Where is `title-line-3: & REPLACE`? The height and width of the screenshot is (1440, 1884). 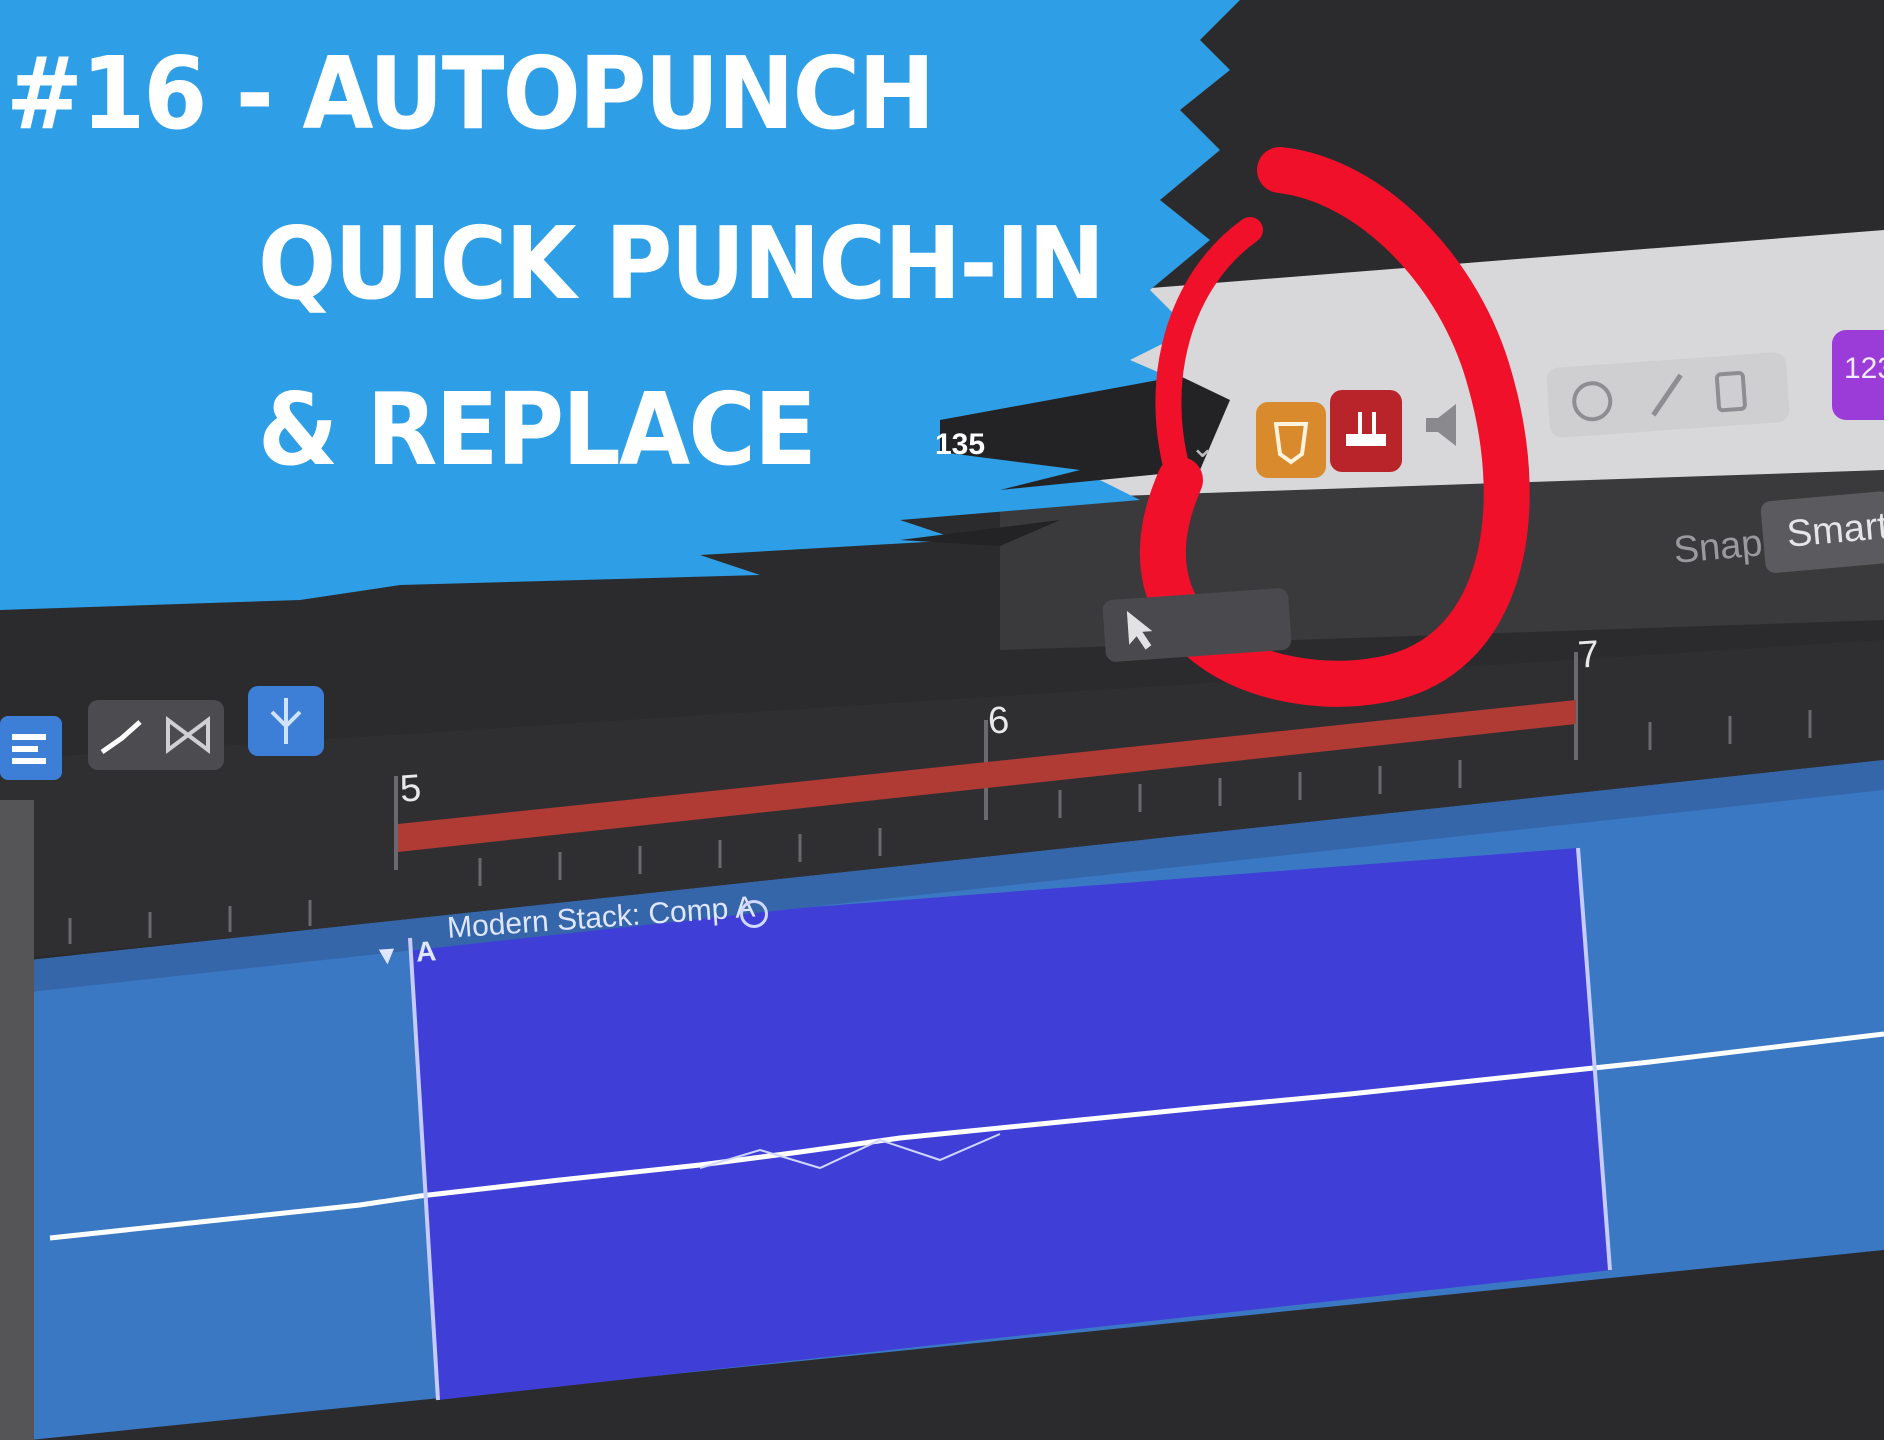
title-line-3: & REPLACE is located at coordinates (537, 429).